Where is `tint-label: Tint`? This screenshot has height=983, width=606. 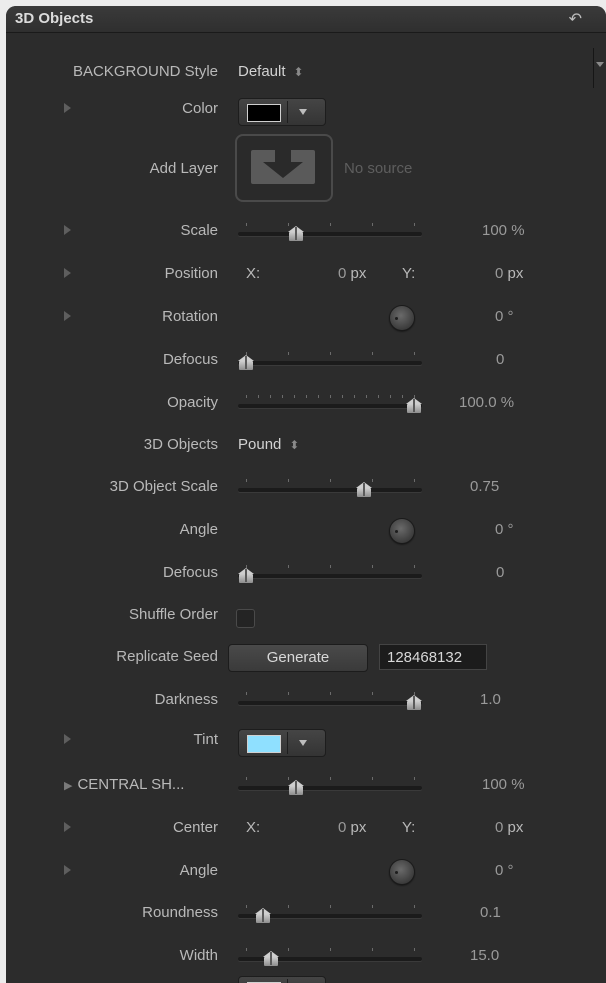
tint-label: Tint is located at coordinates (205, 739).